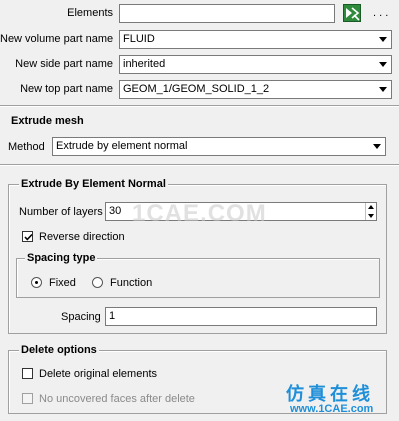 Image resolution: width=399 pixels, height=421 pixels. What do you see at coordinates (139, 39) in the screenshot?
I see `volume-part-value: FLUID` at bounding box center [139, 39].